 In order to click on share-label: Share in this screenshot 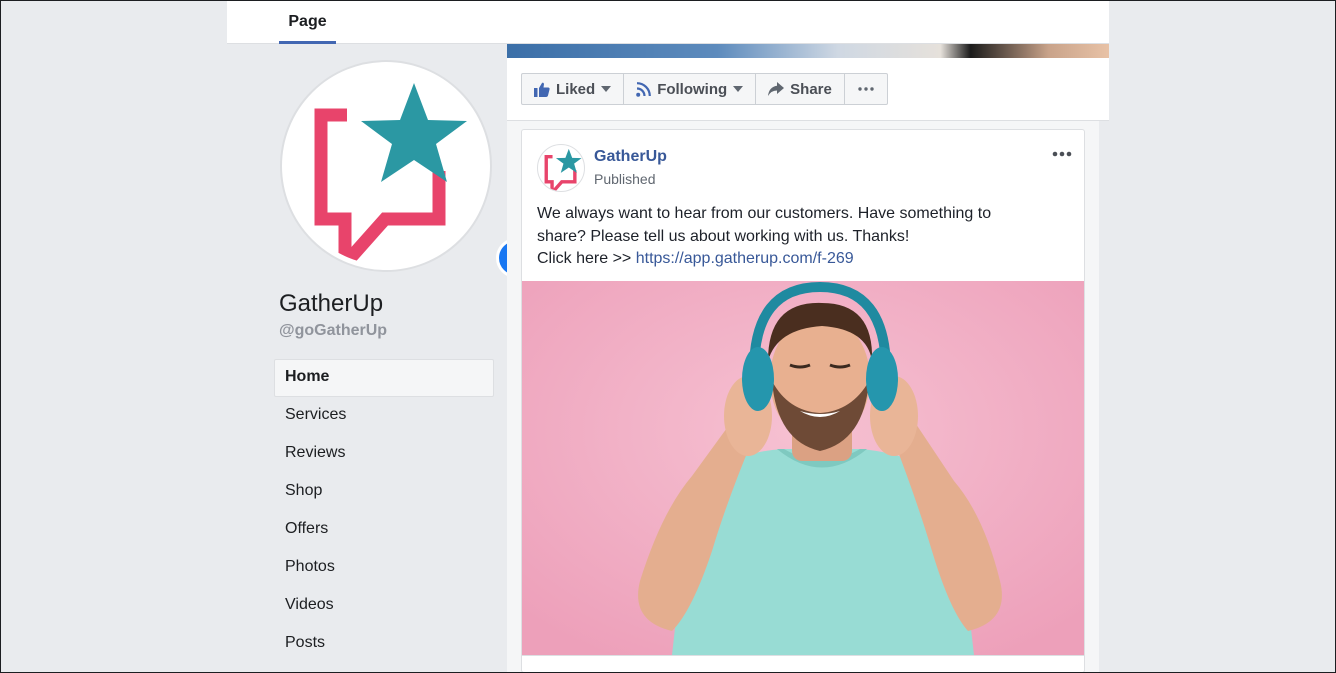, I will do `click(811, 89)`.